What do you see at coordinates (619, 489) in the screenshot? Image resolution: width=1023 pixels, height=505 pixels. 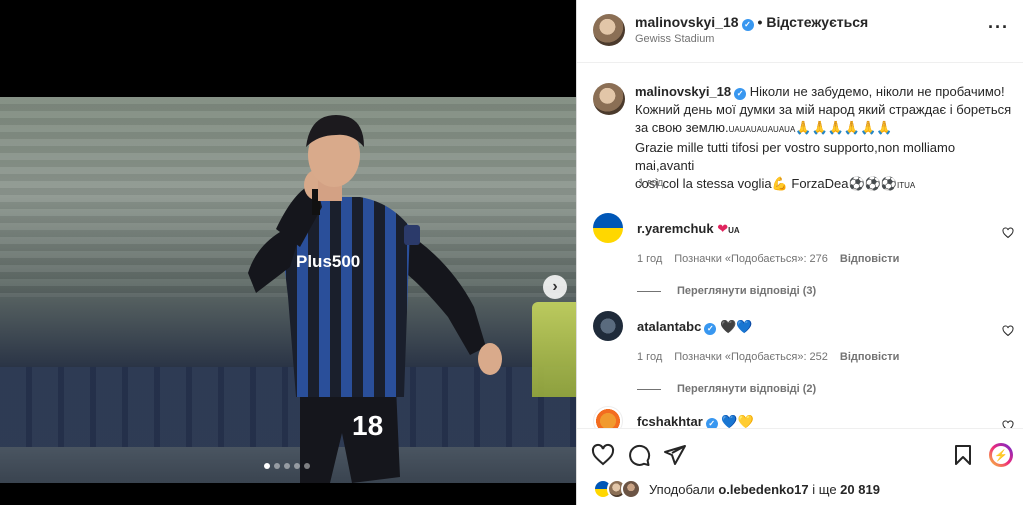 I see `liker-avatars` at bounding box center [619, 489].